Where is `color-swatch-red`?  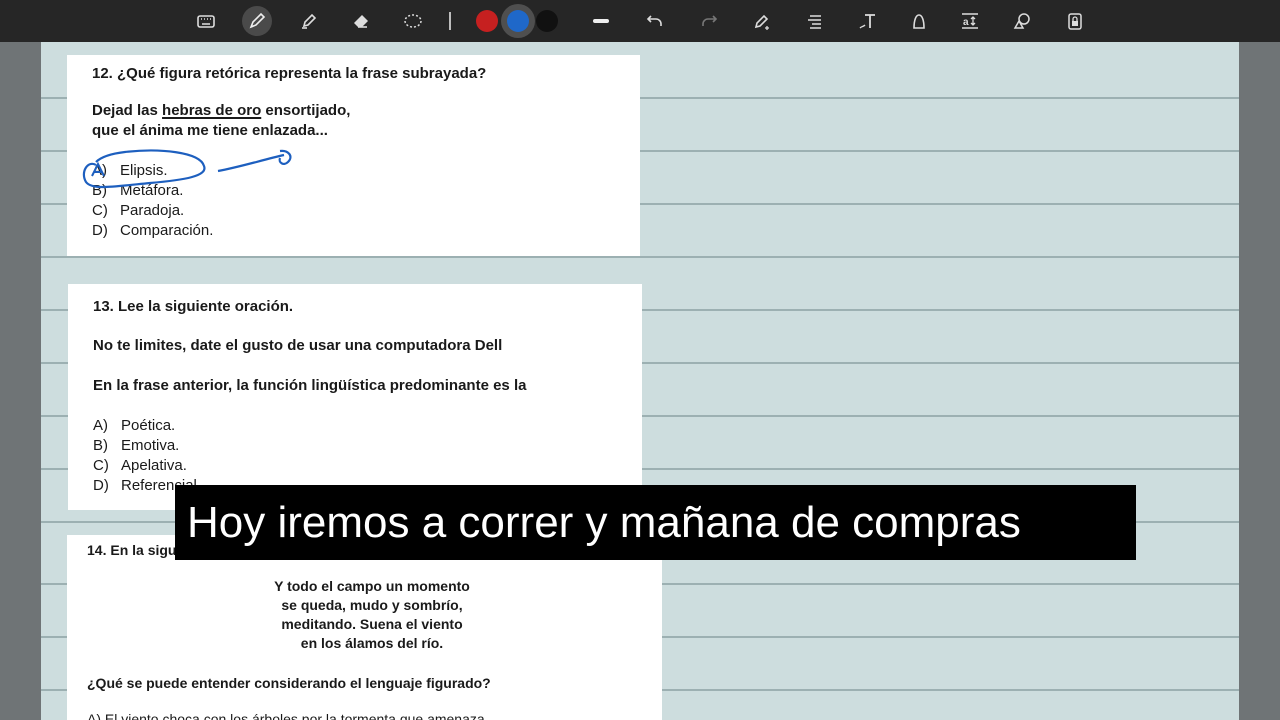 color-swatch-red is located at coordinates (487, 21).